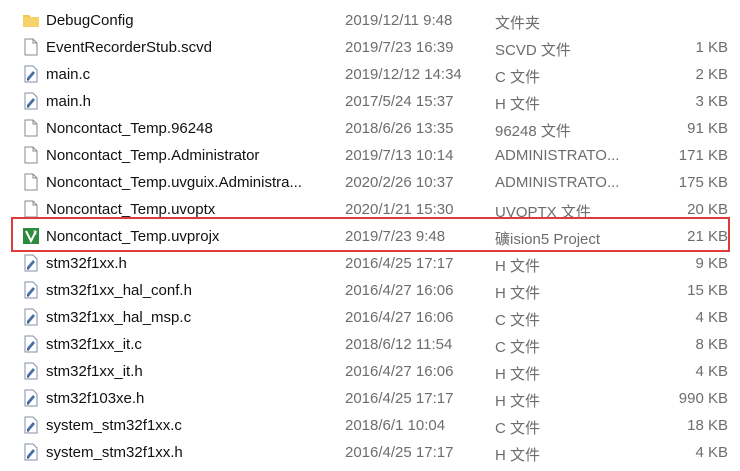 This screenshot has height=471, width=740. Describe the element at coordinates (131, 209) in the screenshot. I see `file-name: Noncontact_Temp.uvoptx` at that location.